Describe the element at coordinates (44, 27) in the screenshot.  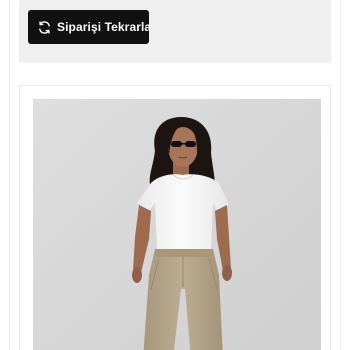
I see `refresh-icon` at that location.